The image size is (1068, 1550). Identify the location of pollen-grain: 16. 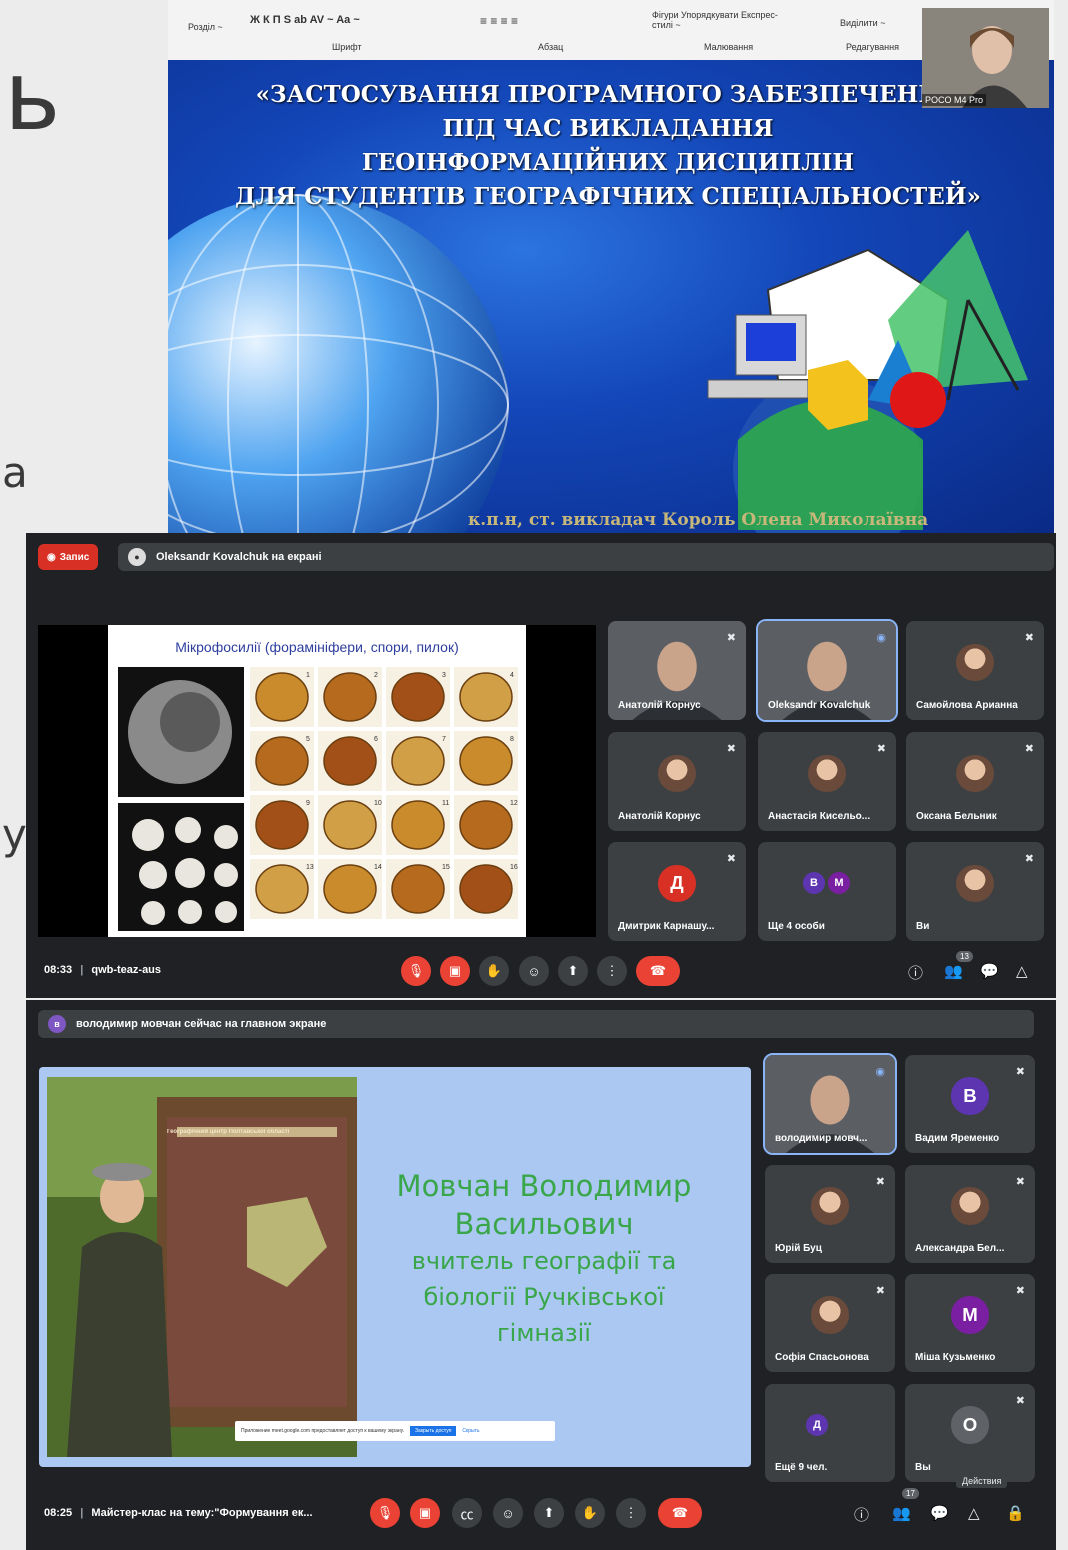
(486, 889).